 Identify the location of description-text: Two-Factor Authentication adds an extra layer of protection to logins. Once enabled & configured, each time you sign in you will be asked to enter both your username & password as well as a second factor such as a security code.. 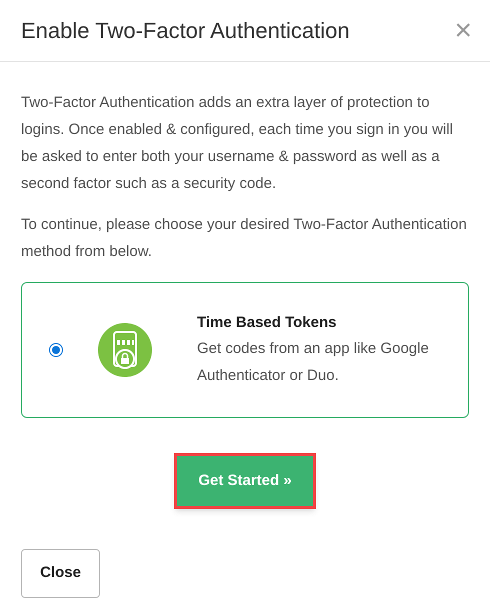
(237, 143).